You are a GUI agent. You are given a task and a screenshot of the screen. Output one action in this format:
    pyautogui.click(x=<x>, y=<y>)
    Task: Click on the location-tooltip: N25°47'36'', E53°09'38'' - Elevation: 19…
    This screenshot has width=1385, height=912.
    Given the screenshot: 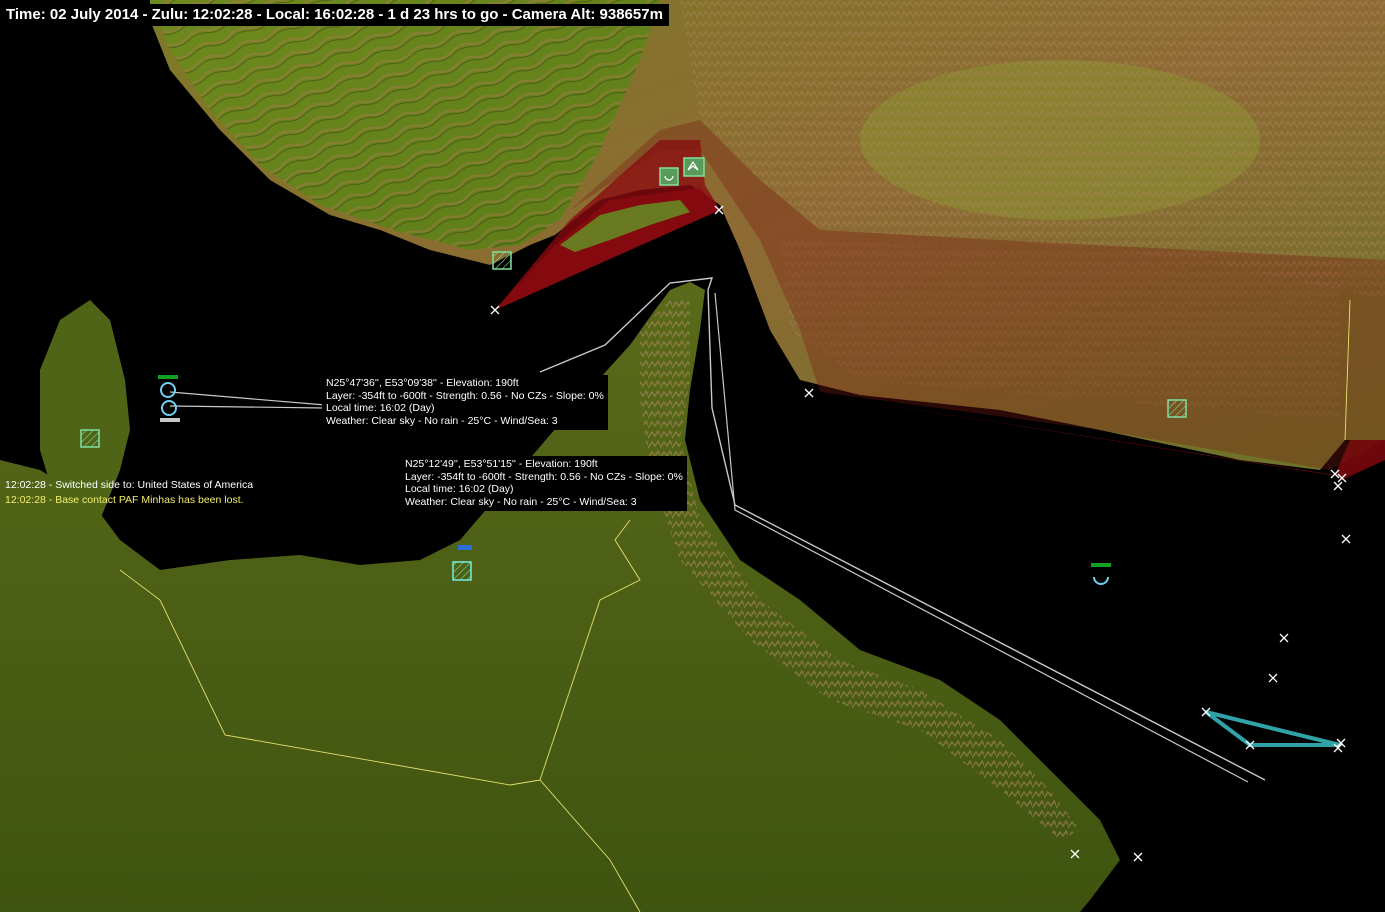 What is the action you would take?
    pyautogui.click(x=465, y=403)
    